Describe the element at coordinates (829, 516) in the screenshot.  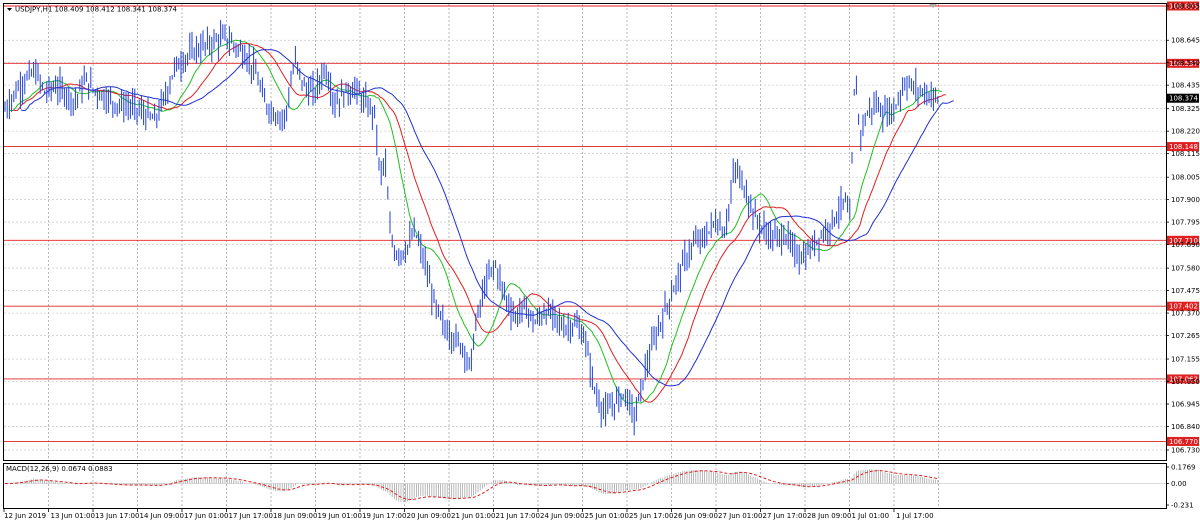
I see `time-tick-label: 28 Jun 09:00` at that location.